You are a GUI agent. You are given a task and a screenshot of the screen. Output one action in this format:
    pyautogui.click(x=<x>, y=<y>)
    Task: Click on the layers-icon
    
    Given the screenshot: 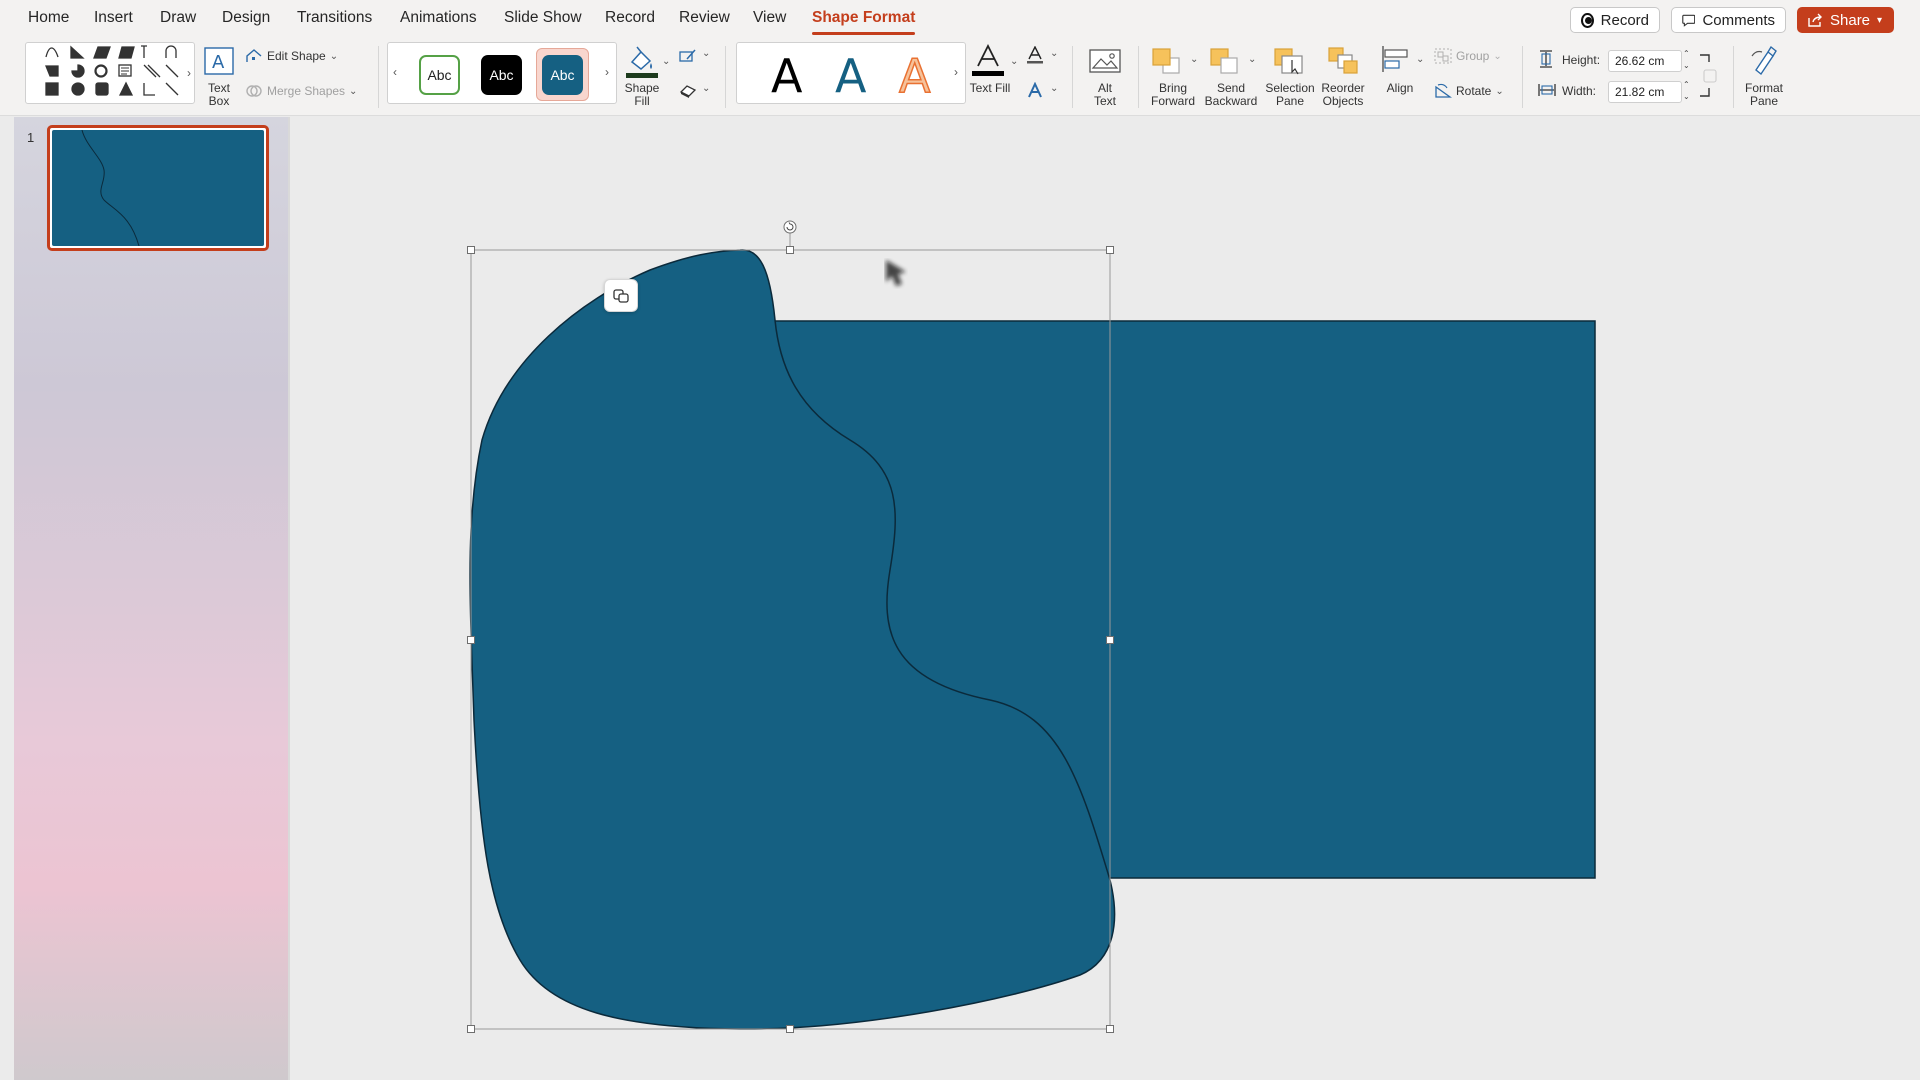 What is the action you would take?
    pyautogui.click(x=621, y=295)
    